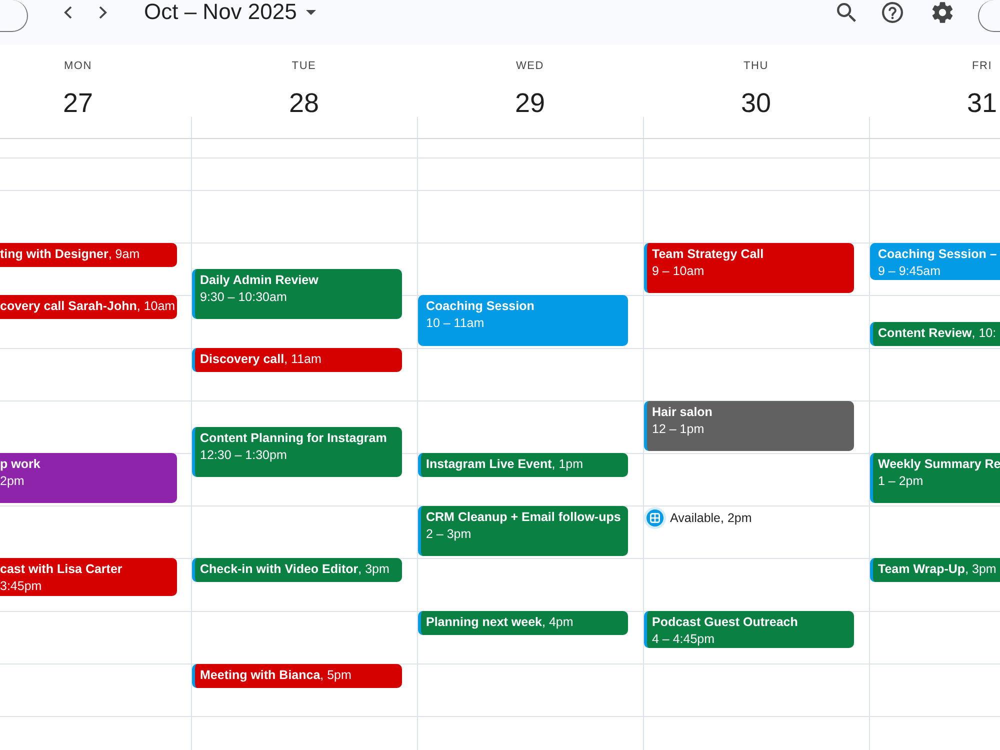 This screenshot has height=750, width=1000. What do you see at coordinates (21, 587) in the screenshot?
I see `event-time: 3:45pm` at bounding box center [21, 587].